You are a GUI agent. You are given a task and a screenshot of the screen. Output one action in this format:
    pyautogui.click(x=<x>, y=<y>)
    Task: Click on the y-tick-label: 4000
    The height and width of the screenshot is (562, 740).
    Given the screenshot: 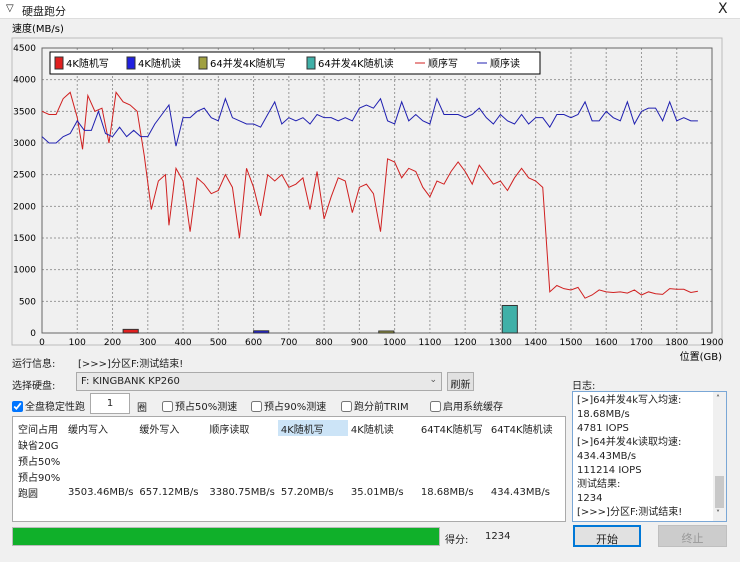 What is the action you would take?
    pyautogui.click(x=24, y=81)
    